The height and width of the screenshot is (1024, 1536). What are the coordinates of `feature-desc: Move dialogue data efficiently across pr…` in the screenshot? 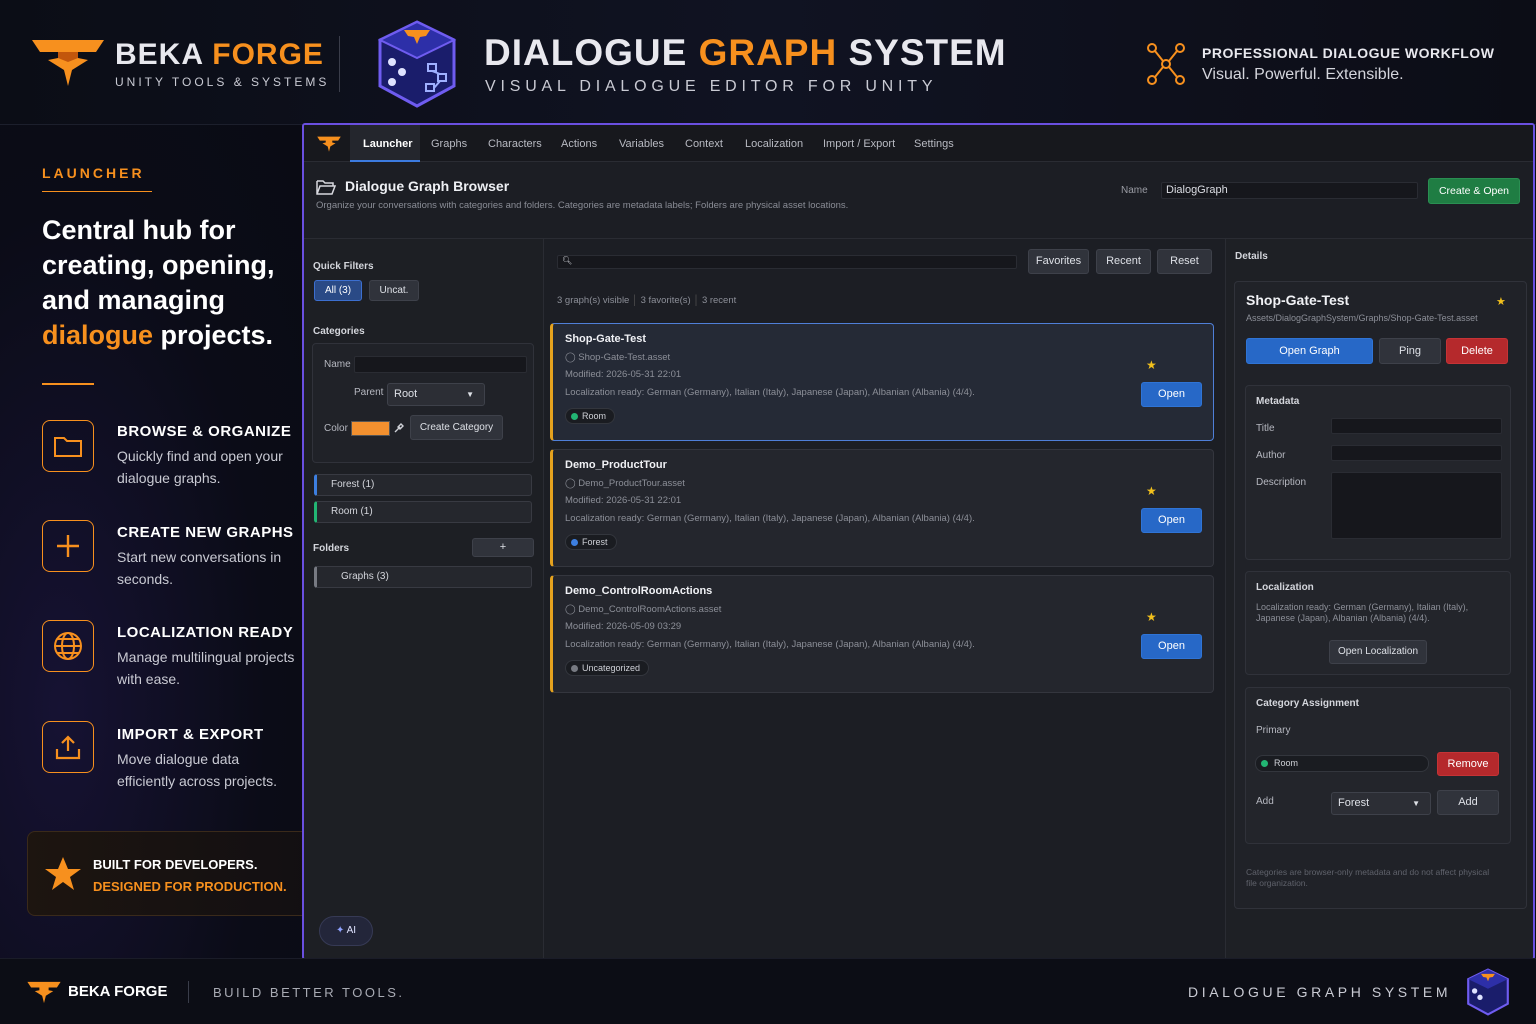 It's located at (197, 770).